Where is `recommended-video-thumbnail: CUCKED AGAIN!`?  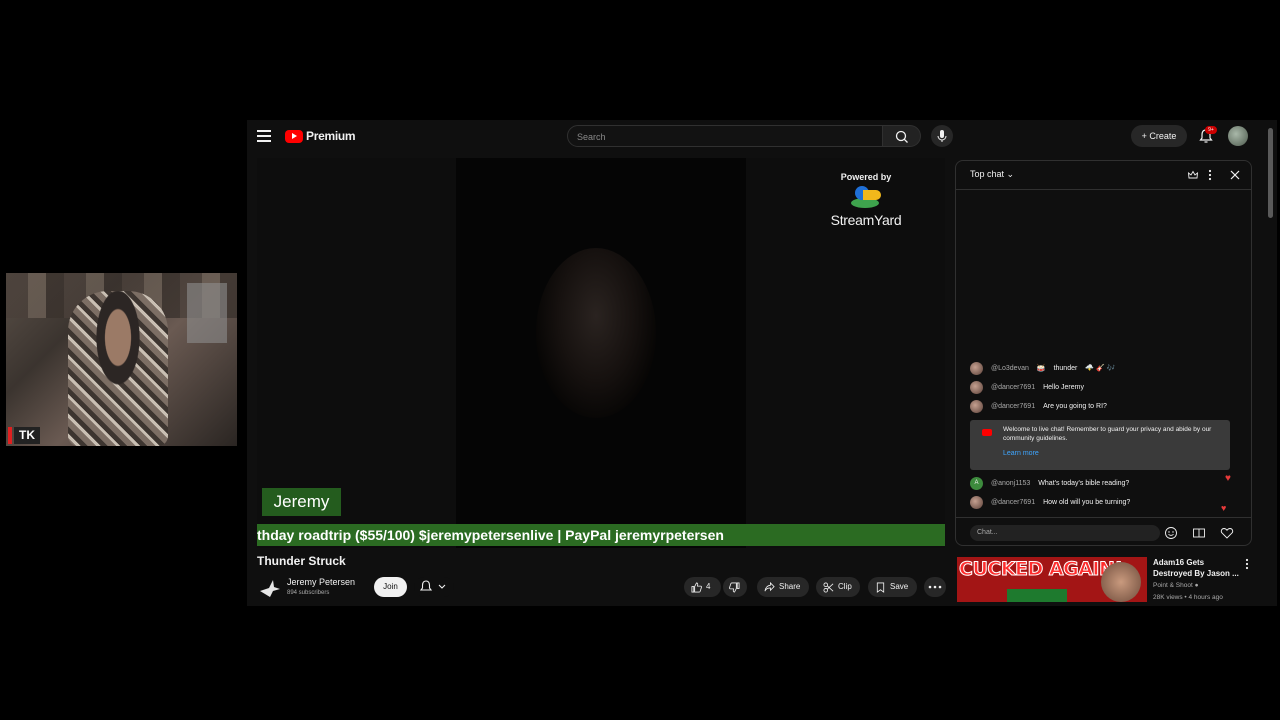
recommended-video-thumbnail: CUCKED AGAIN! is located at coordinates (1052, 579).